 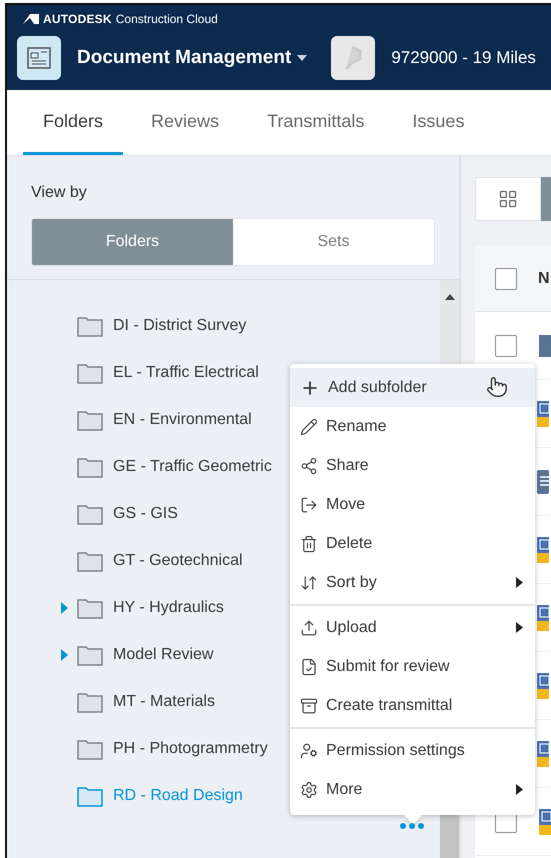 What do you see at coordinates (395, 751) in the screenshot?
I see `menu-item-label: Permission settings` at bounding box center [395, 751].